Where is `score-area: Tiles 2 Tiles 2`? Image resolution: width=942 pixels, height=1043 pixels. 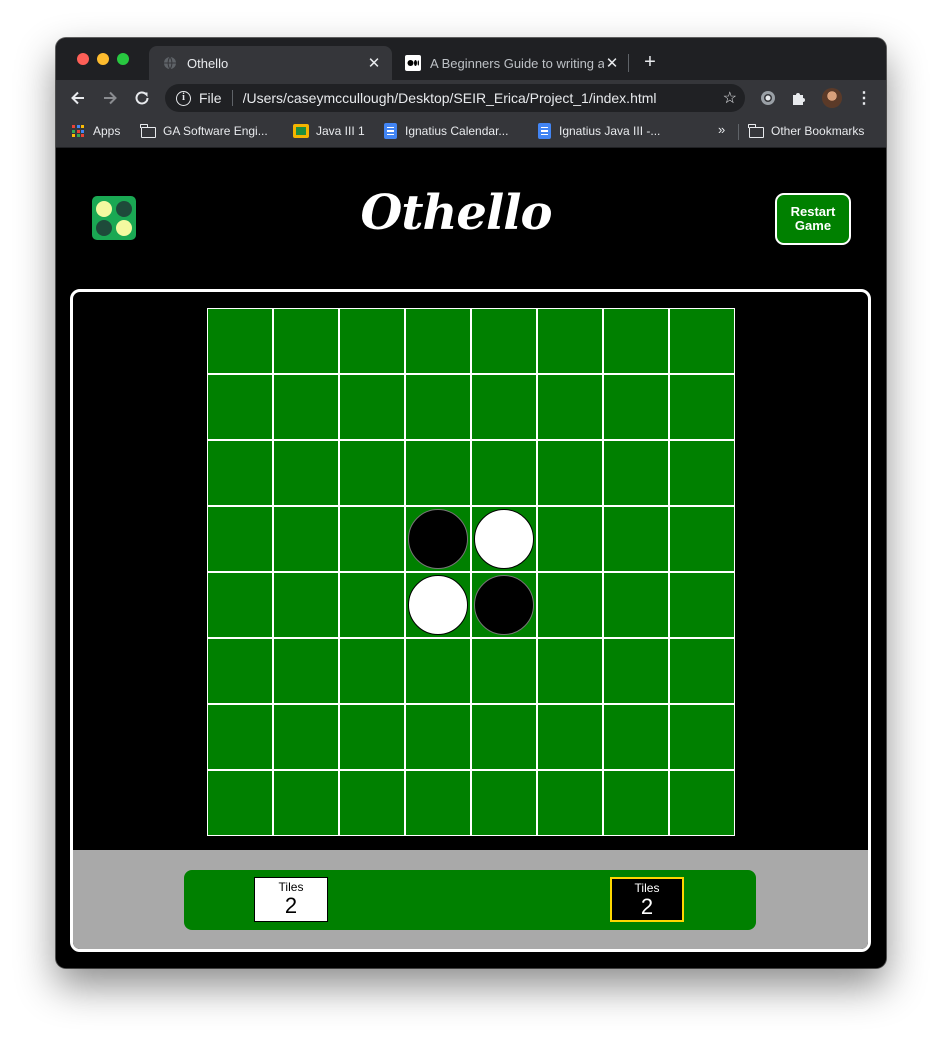 score-area: Tiles 2 Tiles 2 is located at coordinates (470, 899).